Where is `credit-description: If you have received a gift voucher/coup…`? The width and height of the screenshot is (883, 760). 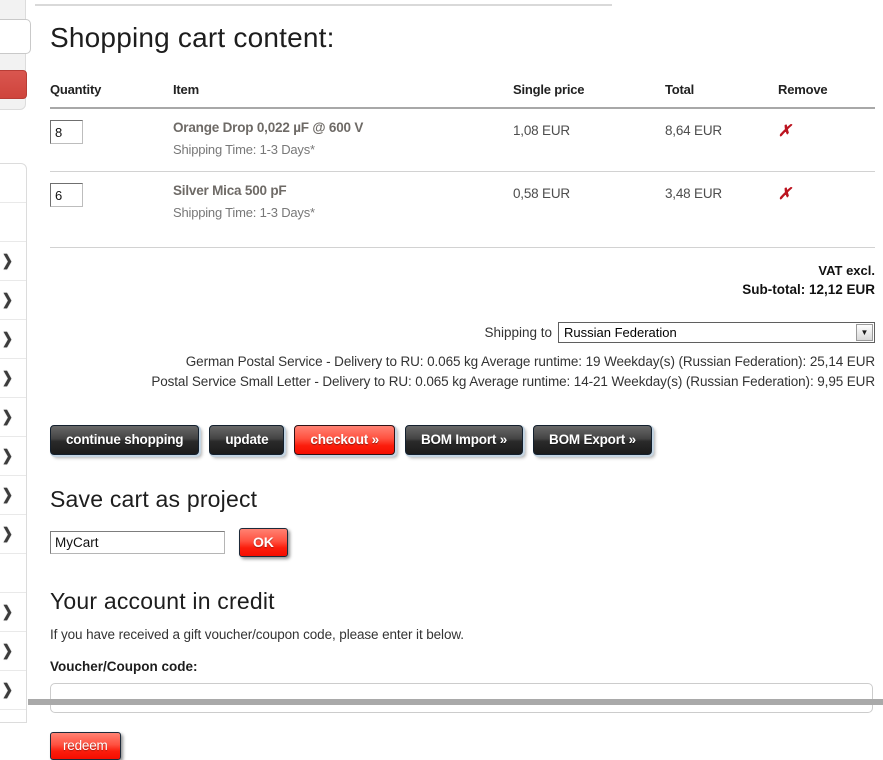
credit-description: If you have received a gift voucher/coup… is located at coordinates (257, 634).